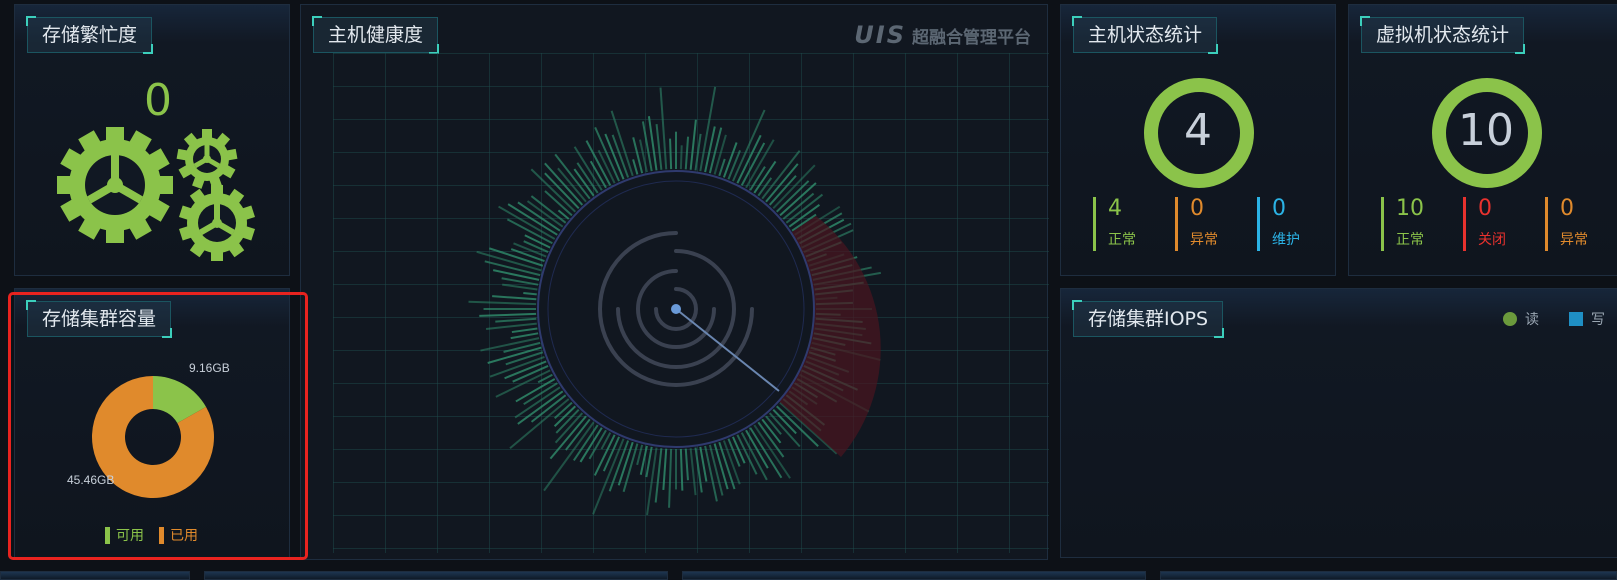 The image size is (1617, 580). What do you see at coordinates (1492, 240) in the screenshot?
I see `vm-stat-off-label: 关闭` at bounding box center [1492, 240].